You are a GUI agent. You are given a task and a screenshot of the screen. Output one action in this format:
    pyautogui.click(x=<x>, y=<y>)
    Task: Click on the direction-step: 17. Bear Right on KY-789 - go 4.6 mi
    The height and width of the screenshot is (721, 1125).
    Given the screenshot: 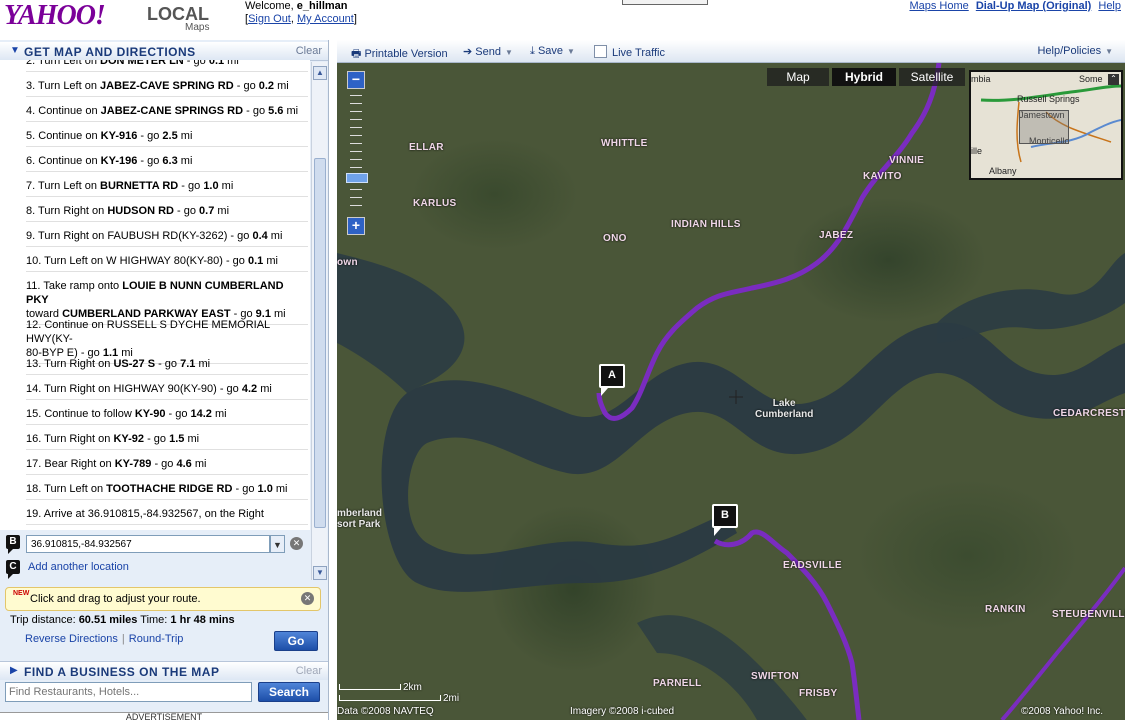 What is the action you would take?
    pyautogui.click(x=167, y=466)
    